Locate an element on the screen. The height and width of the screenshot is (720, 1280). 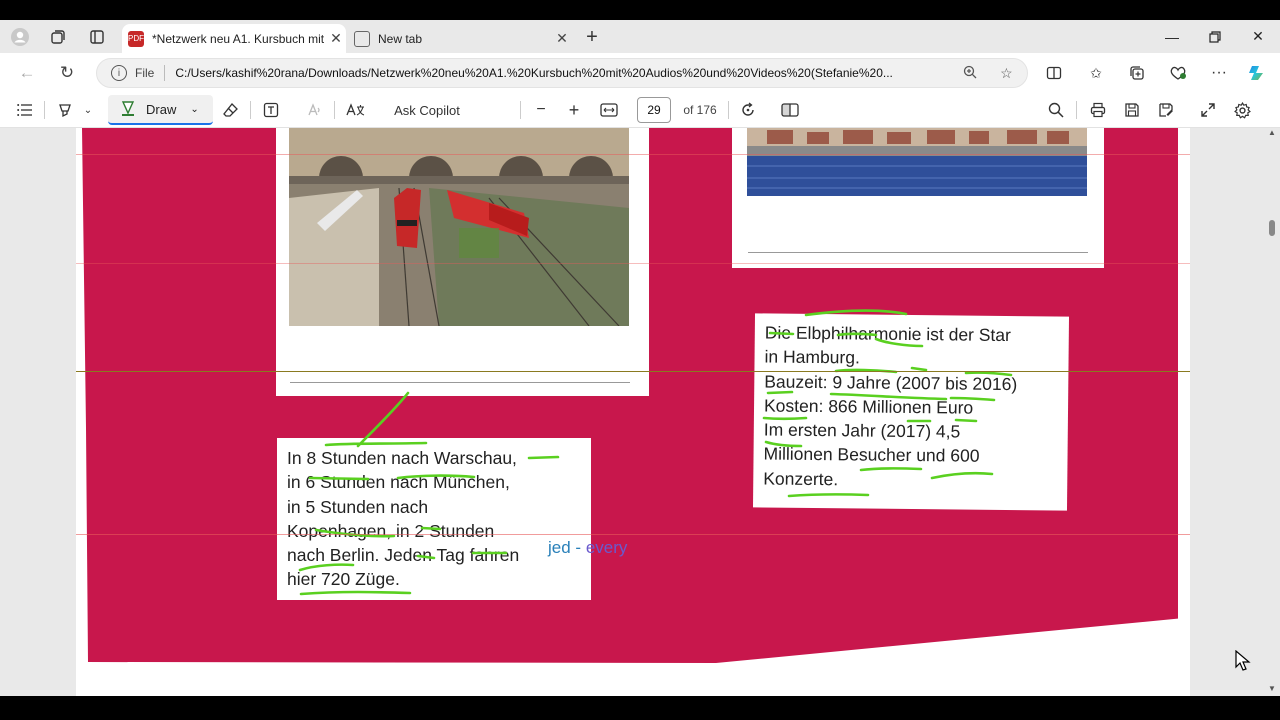
profile-icon is located at coordinates (20, 37).